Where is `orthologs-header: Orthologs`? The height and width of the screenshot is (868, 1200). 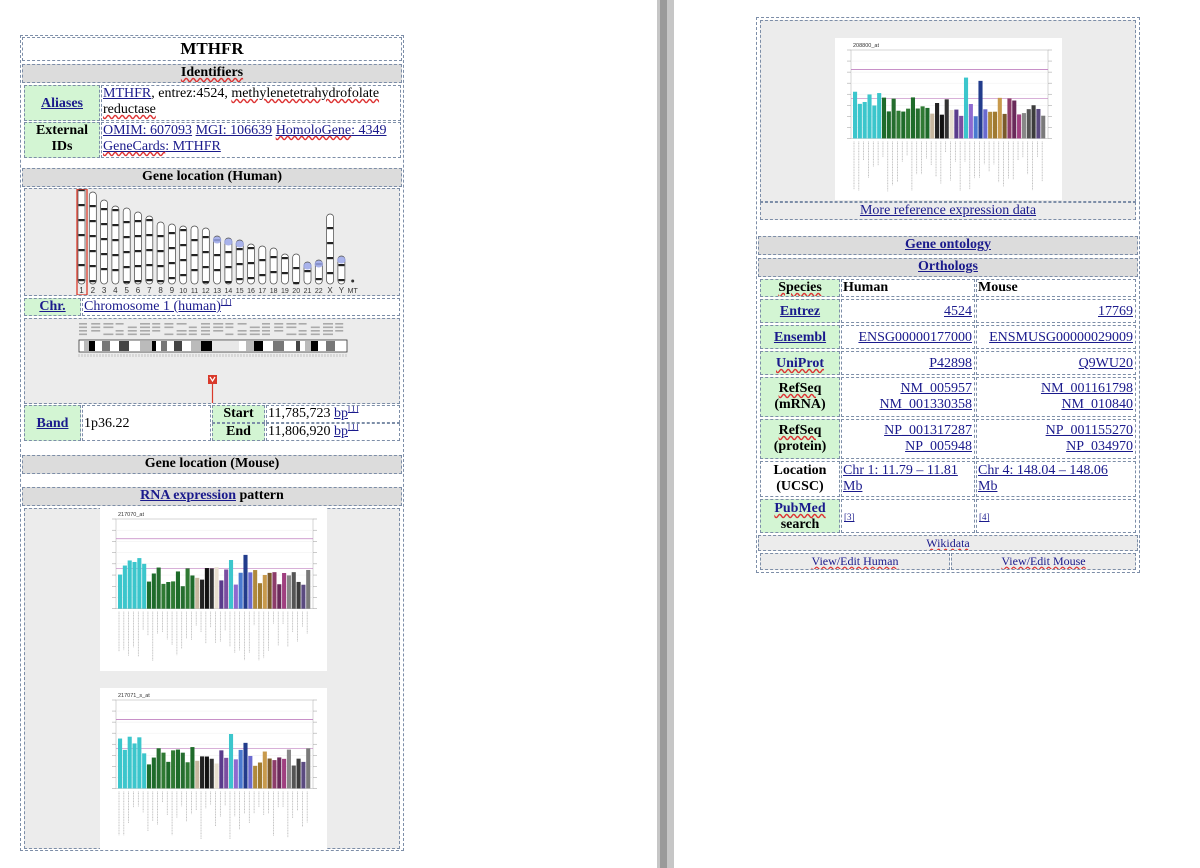 orthologs-header: Orthologs is located at coordinates (948, 267).